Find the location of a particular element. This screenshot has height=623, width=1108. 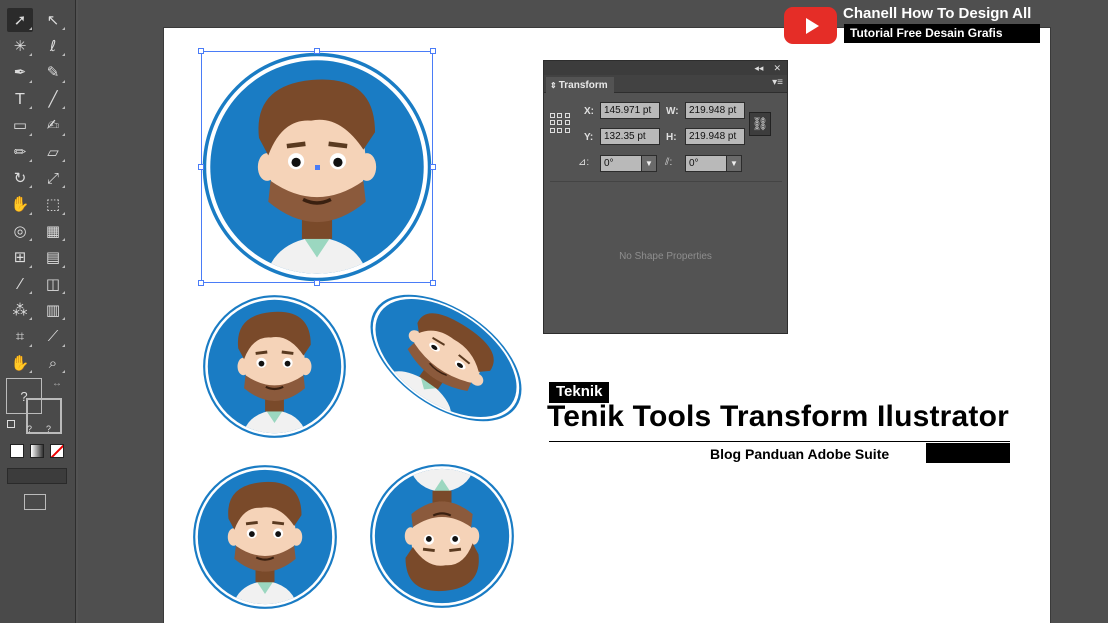

panel-tabbar: ⇕ Transform ▾≡ is located at coordinates (665, 84).